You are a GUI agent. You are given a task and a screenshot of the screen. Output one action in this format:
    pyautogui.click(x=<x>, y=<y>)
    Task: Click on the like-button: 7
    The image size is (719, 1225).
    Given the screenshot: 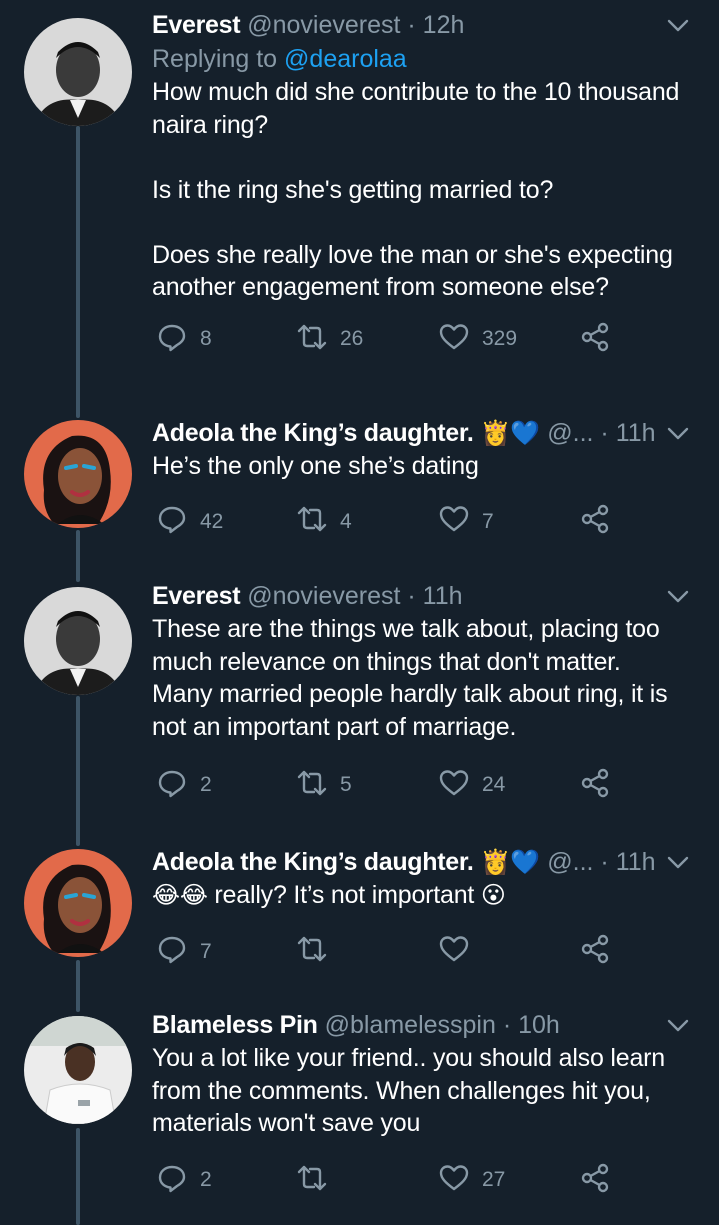 What is the action you would take?
    pyautogui.click(x=466, y=522)
    